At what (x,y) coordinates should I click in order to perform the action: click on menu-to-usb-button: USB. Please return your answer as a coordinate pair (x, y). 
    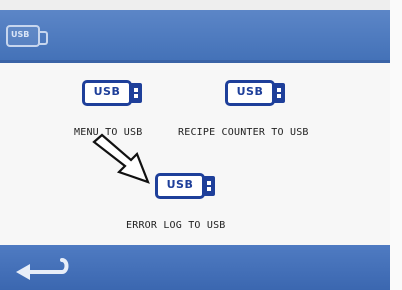
    Looking at the image, I should click on (113, 93).